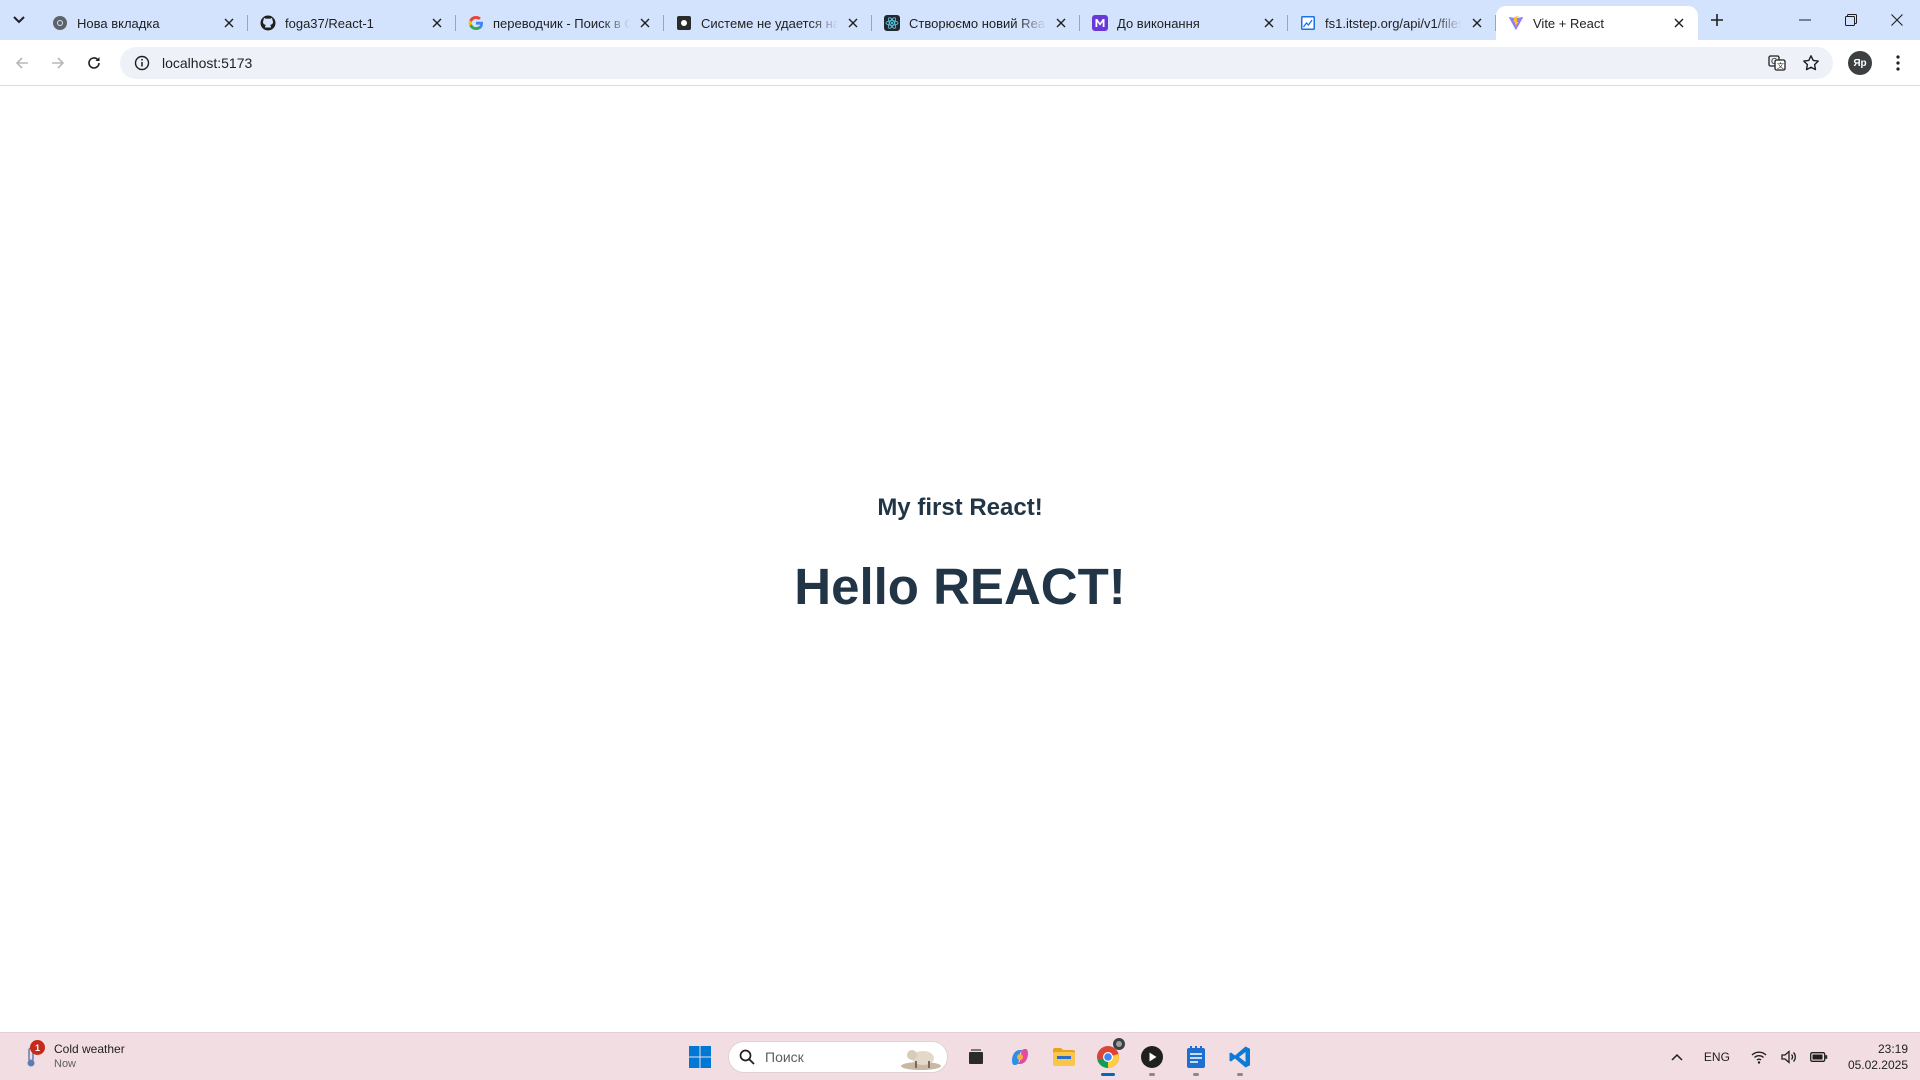  What do you see at coordinates (89, 1049) in the screenshot?
I see `weather-title: Cold weather` at bounding box center [89, 1049].